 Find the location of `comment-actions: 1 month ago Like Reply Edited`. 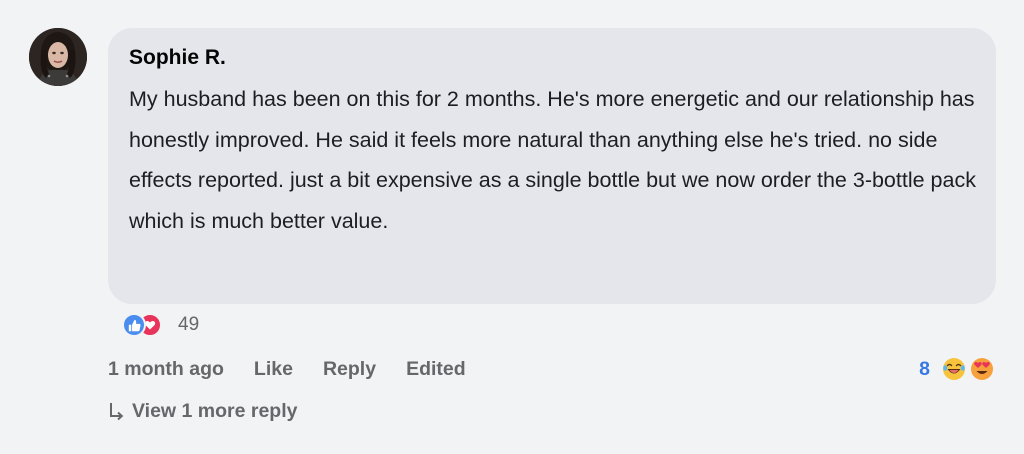

comment-actions: 1 month ago Like Reply Edited is located at coordinates (287, 369).